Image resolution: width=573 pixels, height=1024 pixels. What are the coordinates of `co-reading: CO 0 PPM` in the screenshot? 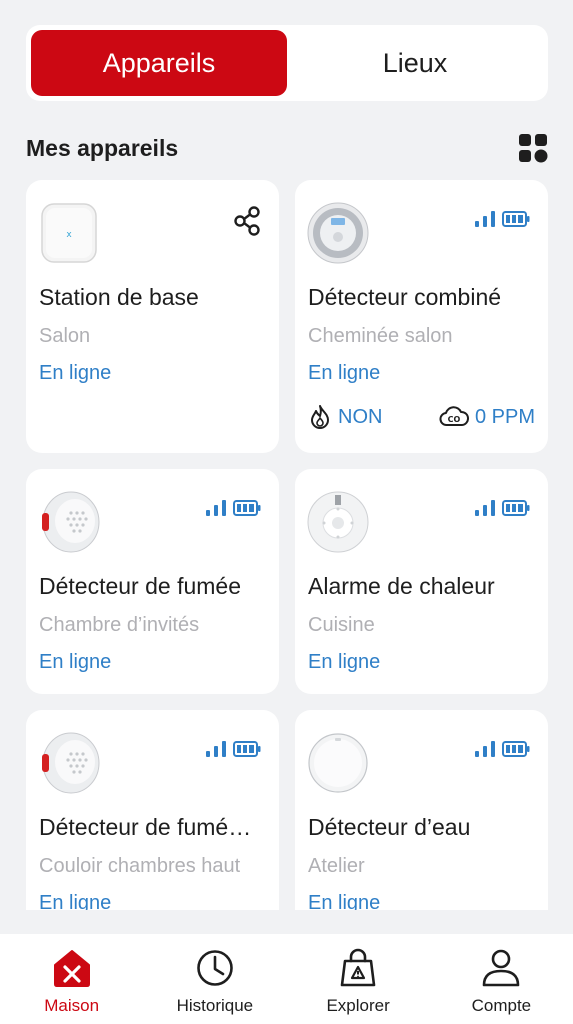 It's located at (487, 417).